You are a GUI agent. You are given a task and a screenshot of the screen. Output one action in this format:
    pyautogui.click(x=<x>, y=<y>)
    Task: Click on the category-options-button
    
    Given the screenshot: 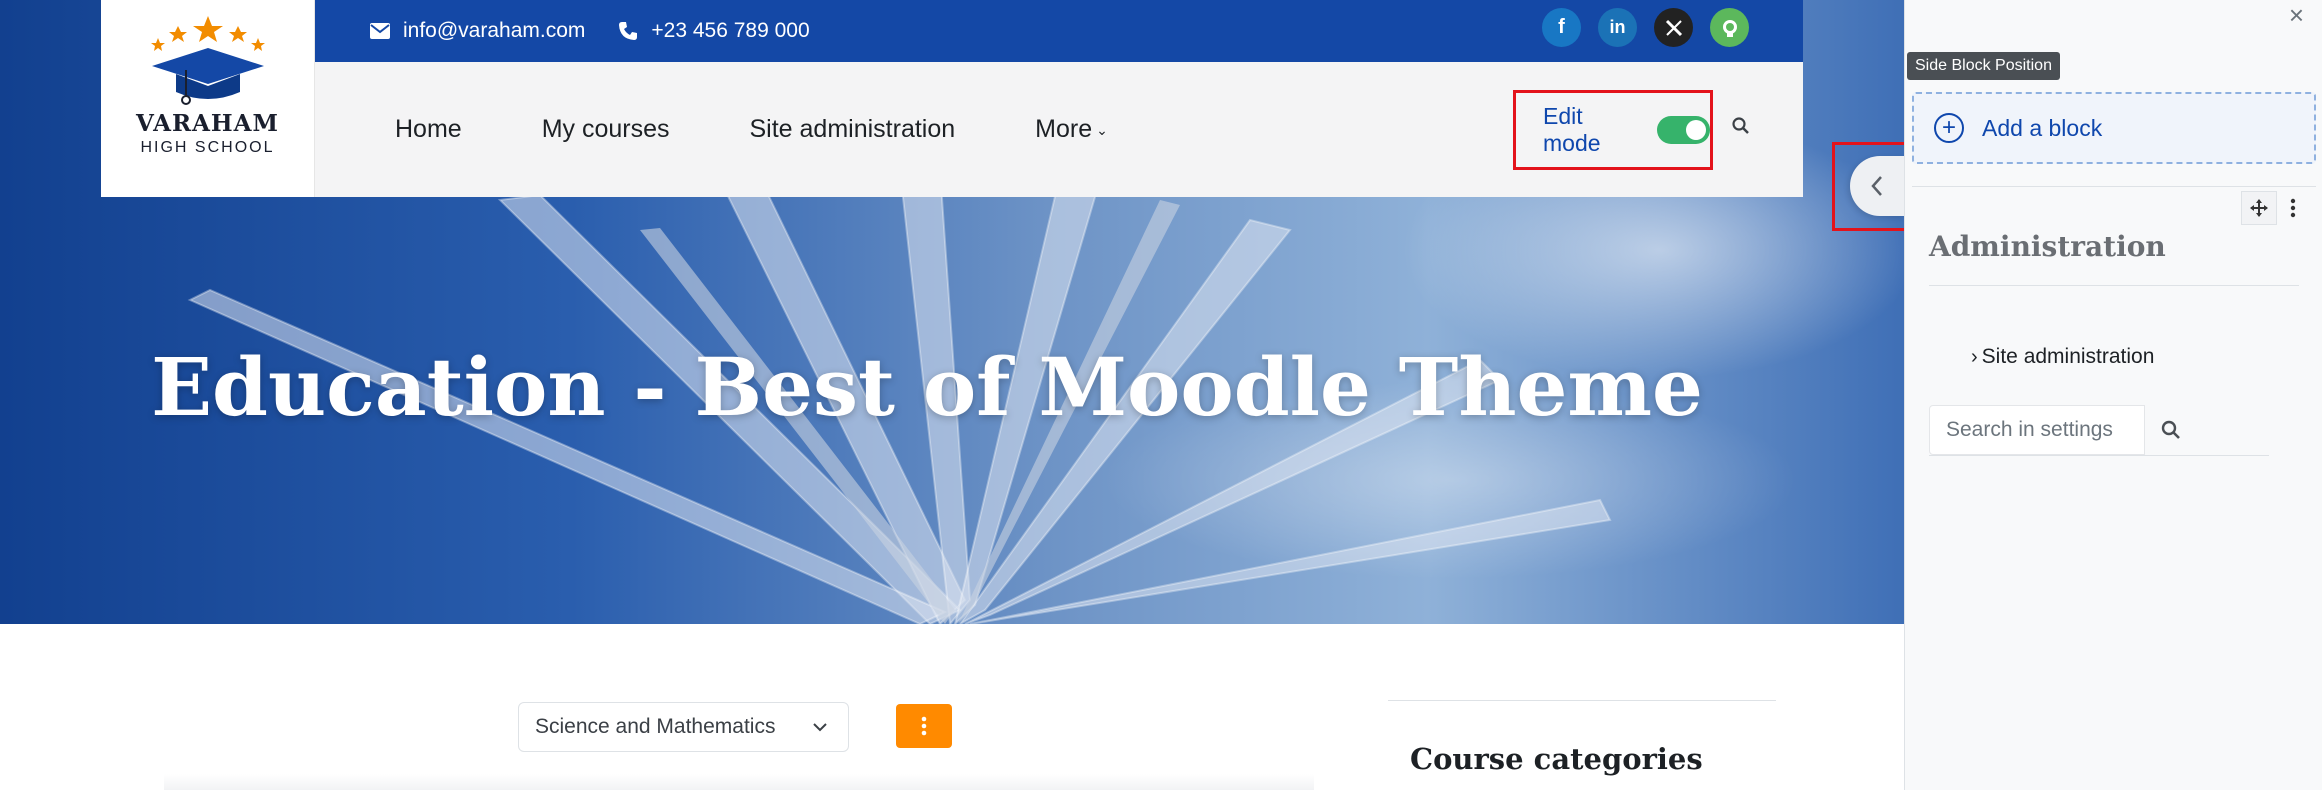 What is the action you would take?
    pyautogui.click(x=924, y=726)
    